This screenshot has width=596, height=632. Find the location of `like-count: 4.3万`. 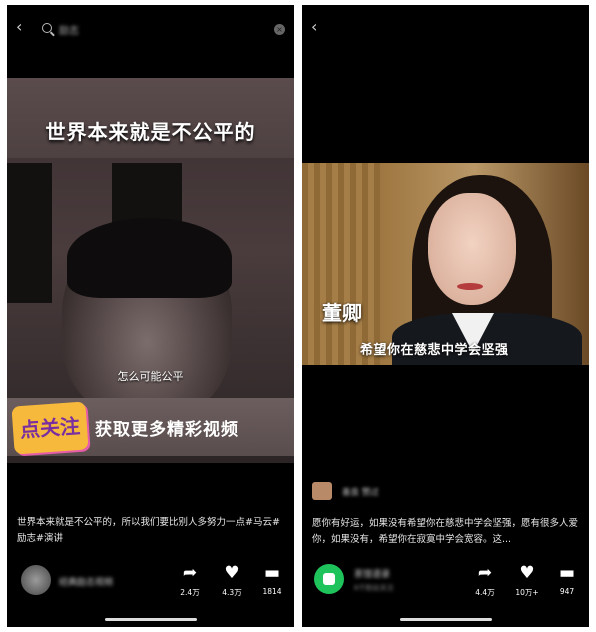

like-count: 4.3万 is located at coordinates (232, 592).